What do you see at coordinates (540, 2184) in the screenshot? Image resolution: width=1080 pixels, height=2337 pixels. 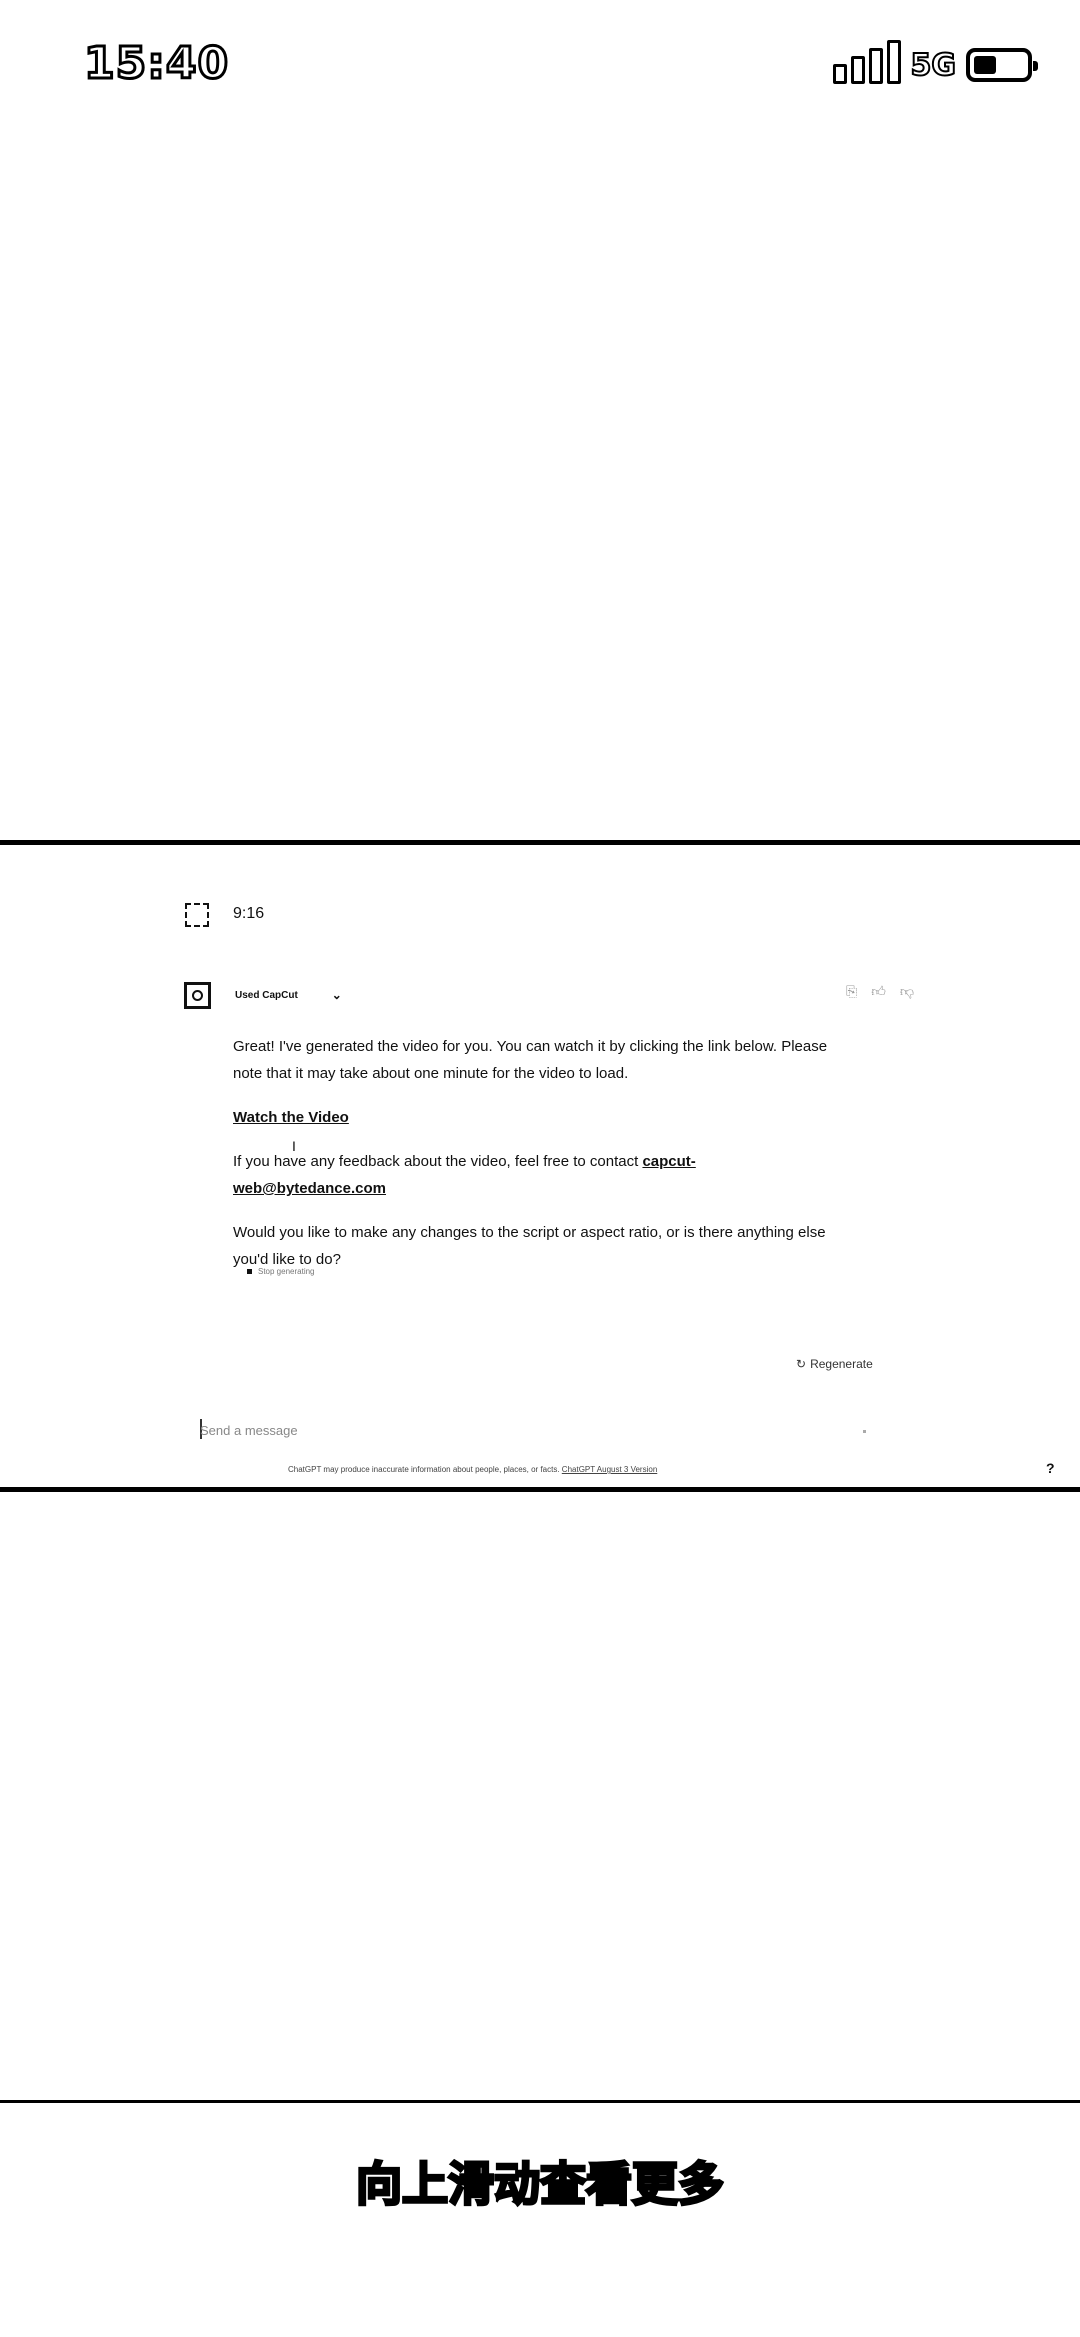 I see `swipe-up-caption: 向上滑动查看更多` at bounding box center [540, 2184].